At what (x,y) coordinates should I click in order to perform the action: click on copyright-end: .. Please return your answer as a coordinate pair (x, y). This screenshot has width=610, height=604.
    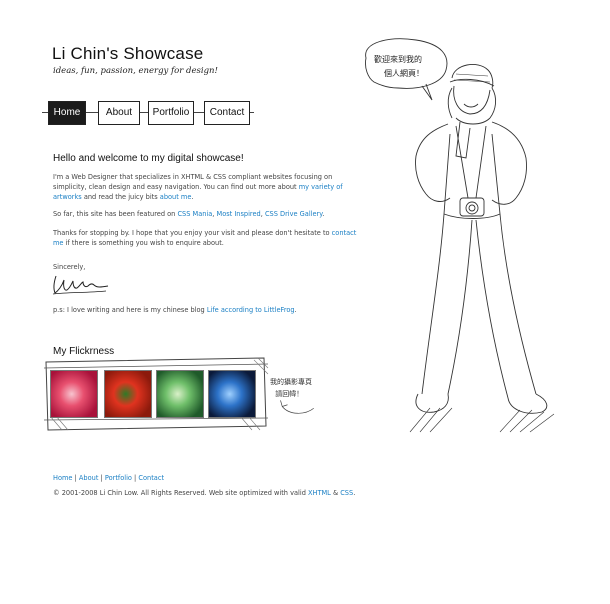
    Looking at the image, I should click on (354, 493).